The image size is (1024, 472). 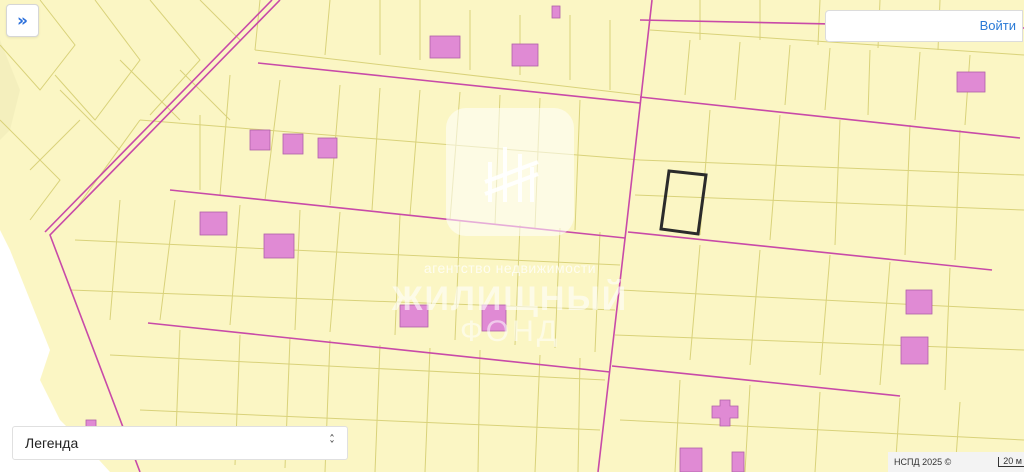 I want to click on legend-selector: Легенда ˆˇ, so click(x=180, y=443).